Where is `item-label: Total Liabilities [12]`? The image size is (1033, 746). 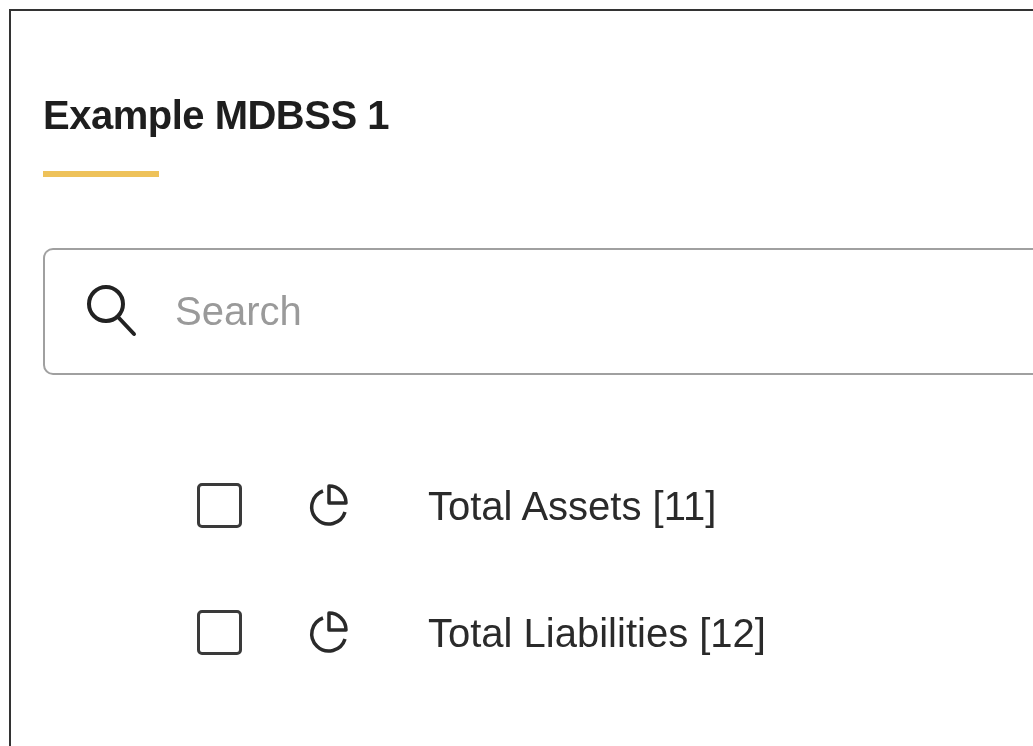 item-label: Total Liabilities [12] is located at coordinates (597, 633).